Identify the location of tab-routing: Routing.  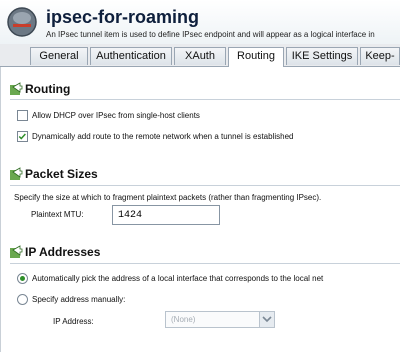
(256, 57).